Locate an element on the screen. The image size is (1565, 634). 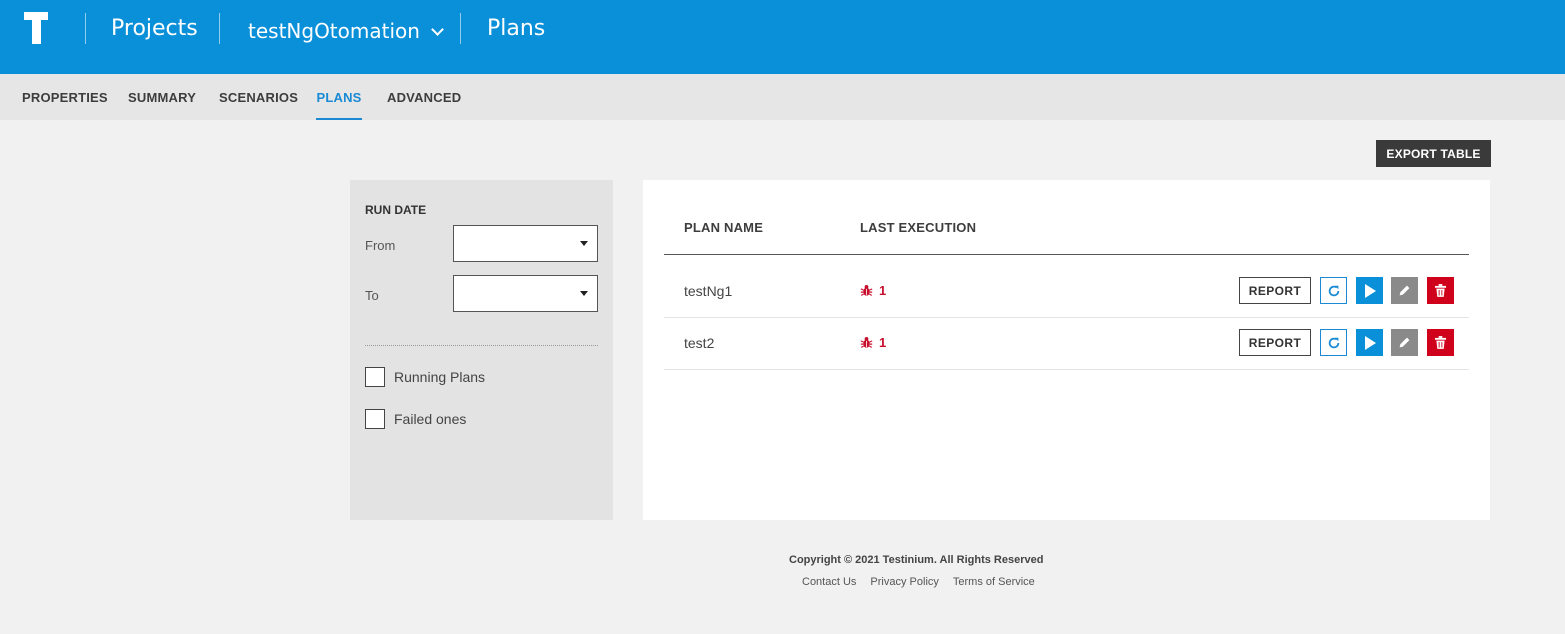
filter-divider is located at coordinates (481, 345).